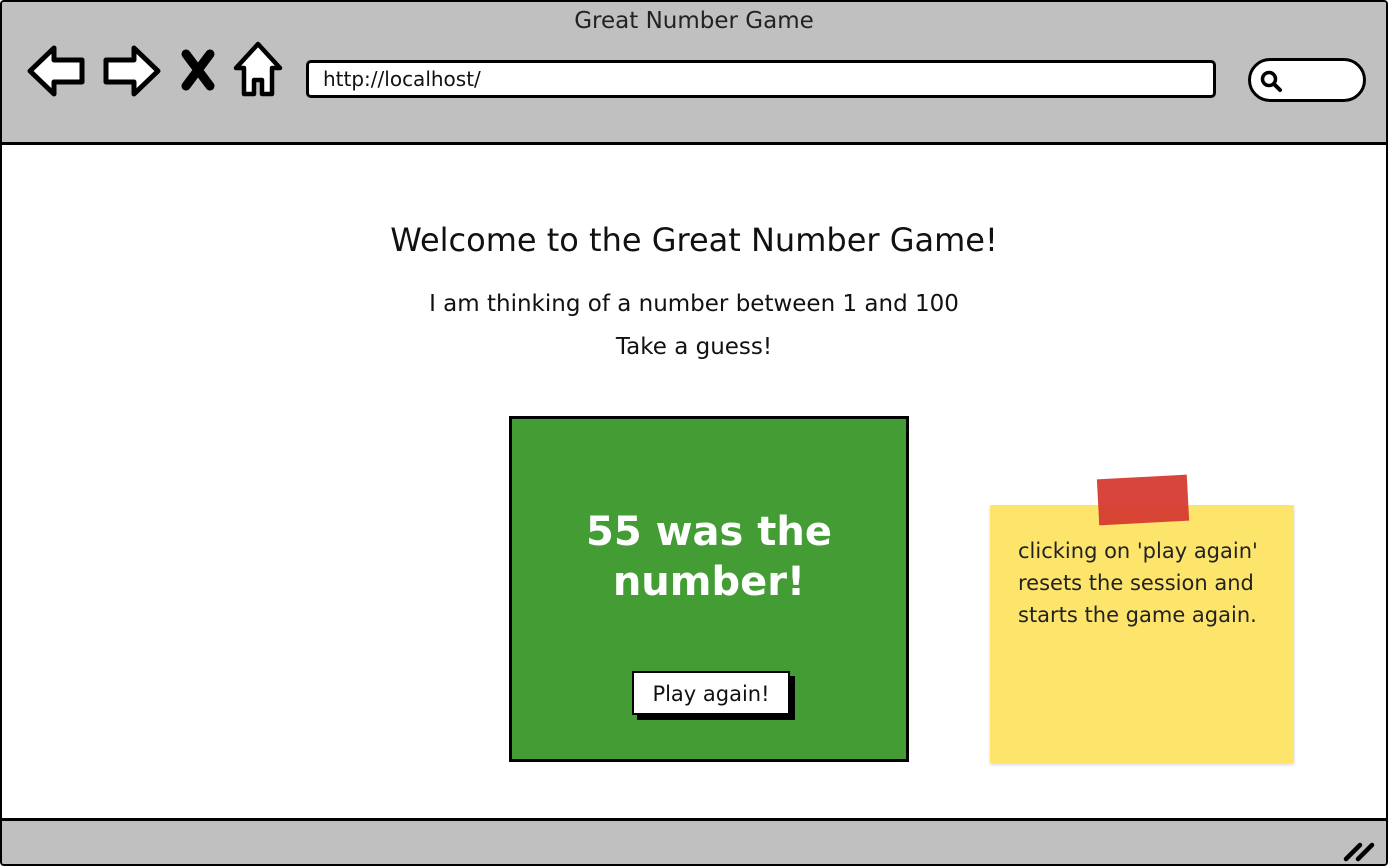 The width and height of the screenshot is (1388, 866). I want to click on page-title: Welcome to the Great Number Game!, so click(694, 240).